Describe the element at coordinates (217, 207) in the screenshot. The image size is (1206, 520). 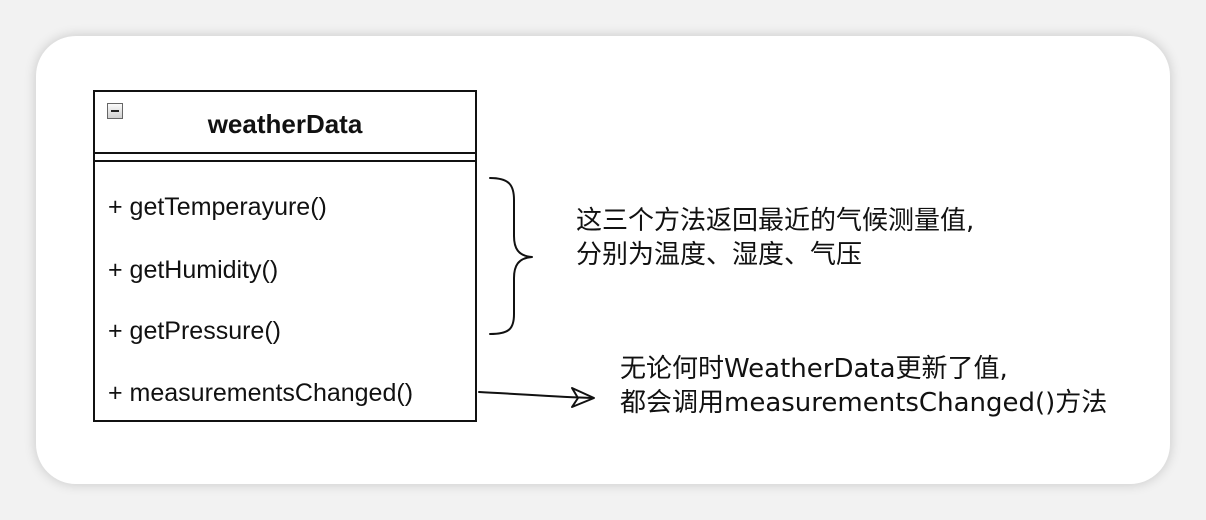
I see `method-get-temperature: + getTemperayure()` at that location.